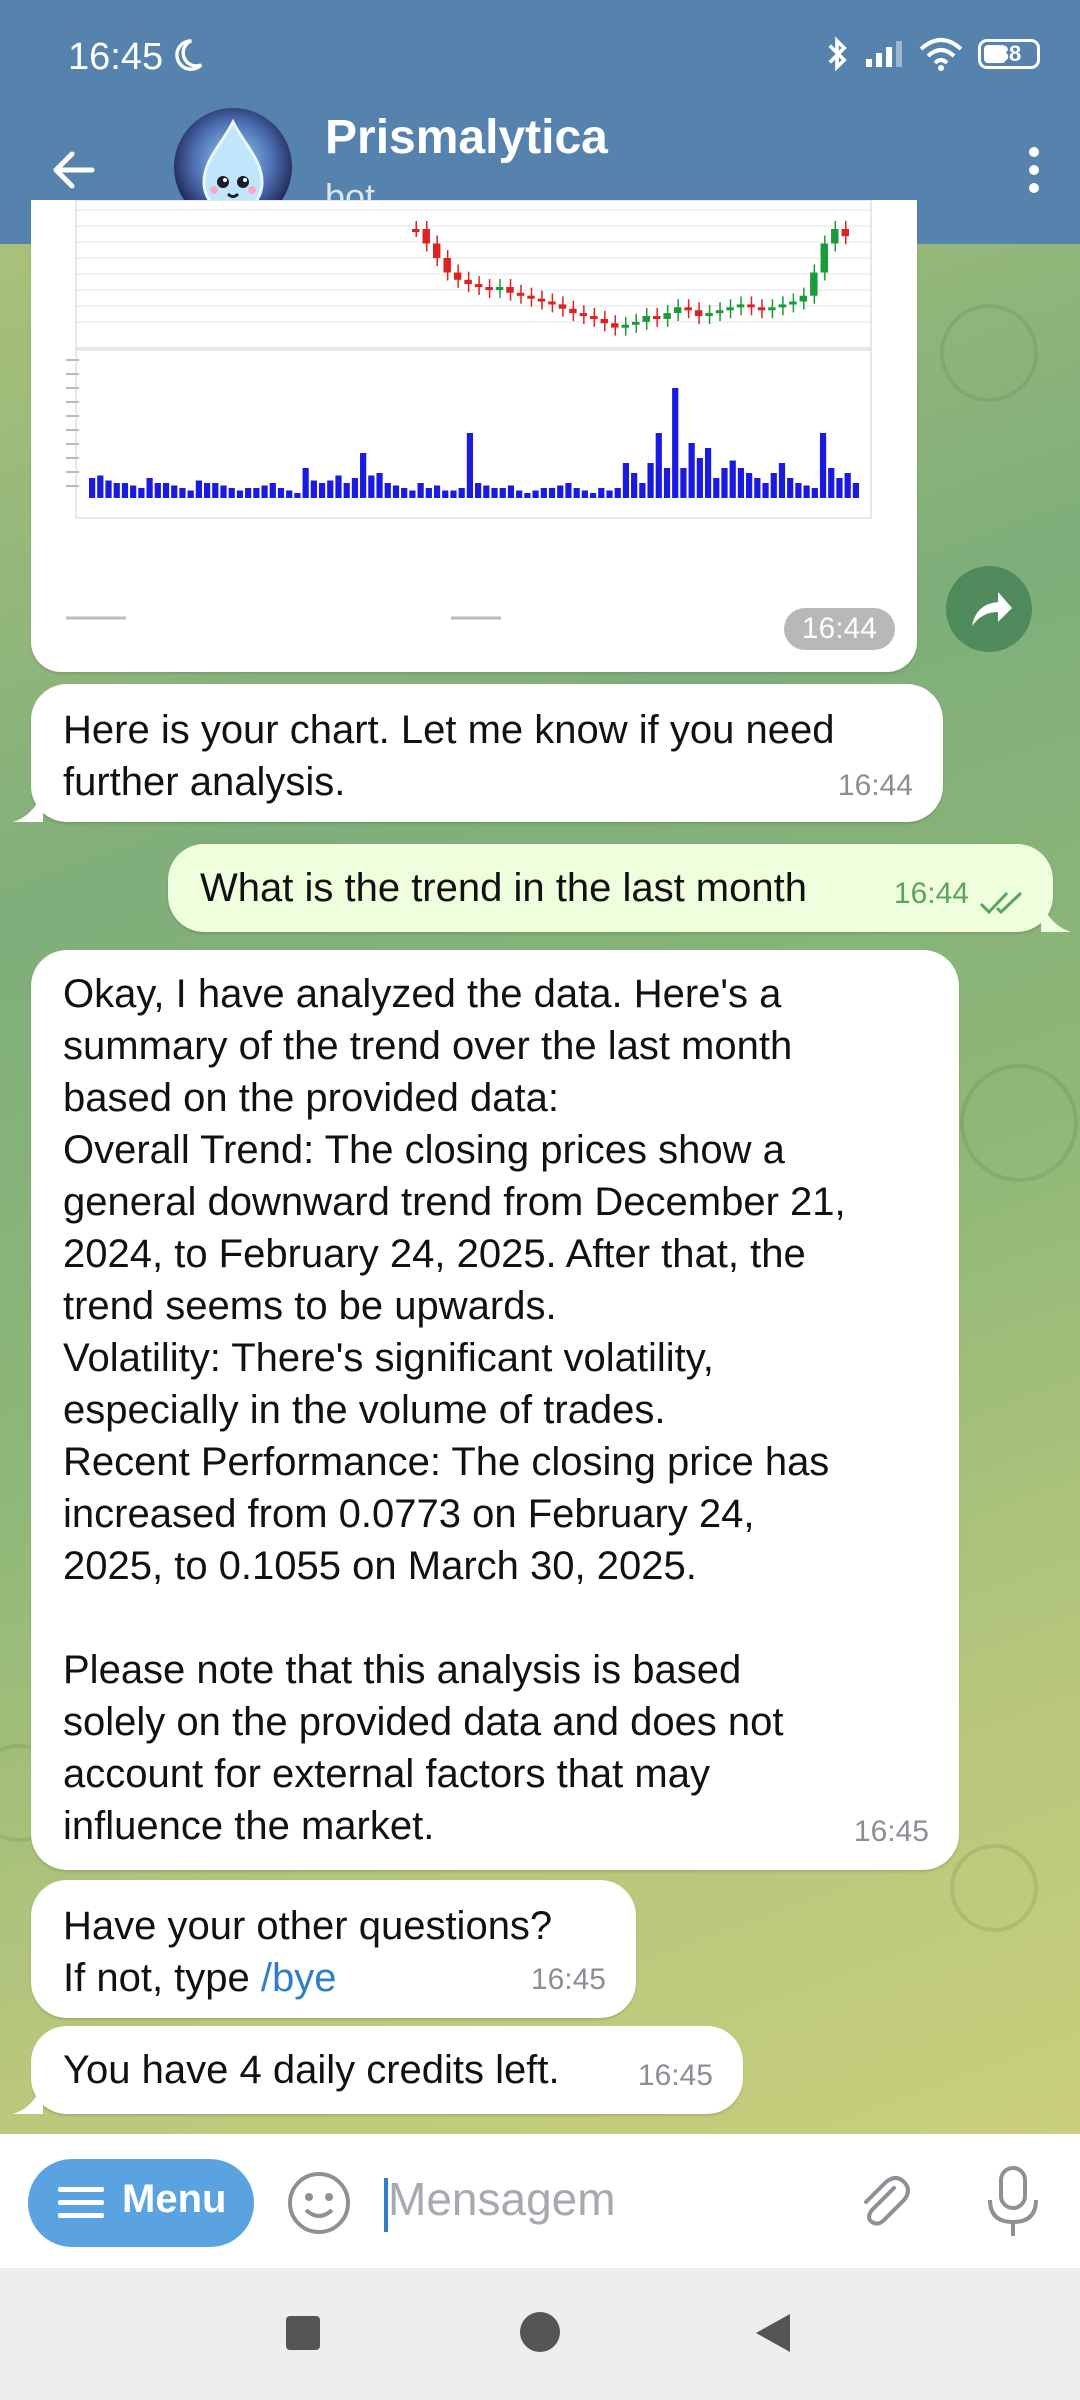 The image size is (1080, 2400). Describe the element at coordinates (299, 1978) in the screenshot. I see `bye-command-link: /bye` at that location.